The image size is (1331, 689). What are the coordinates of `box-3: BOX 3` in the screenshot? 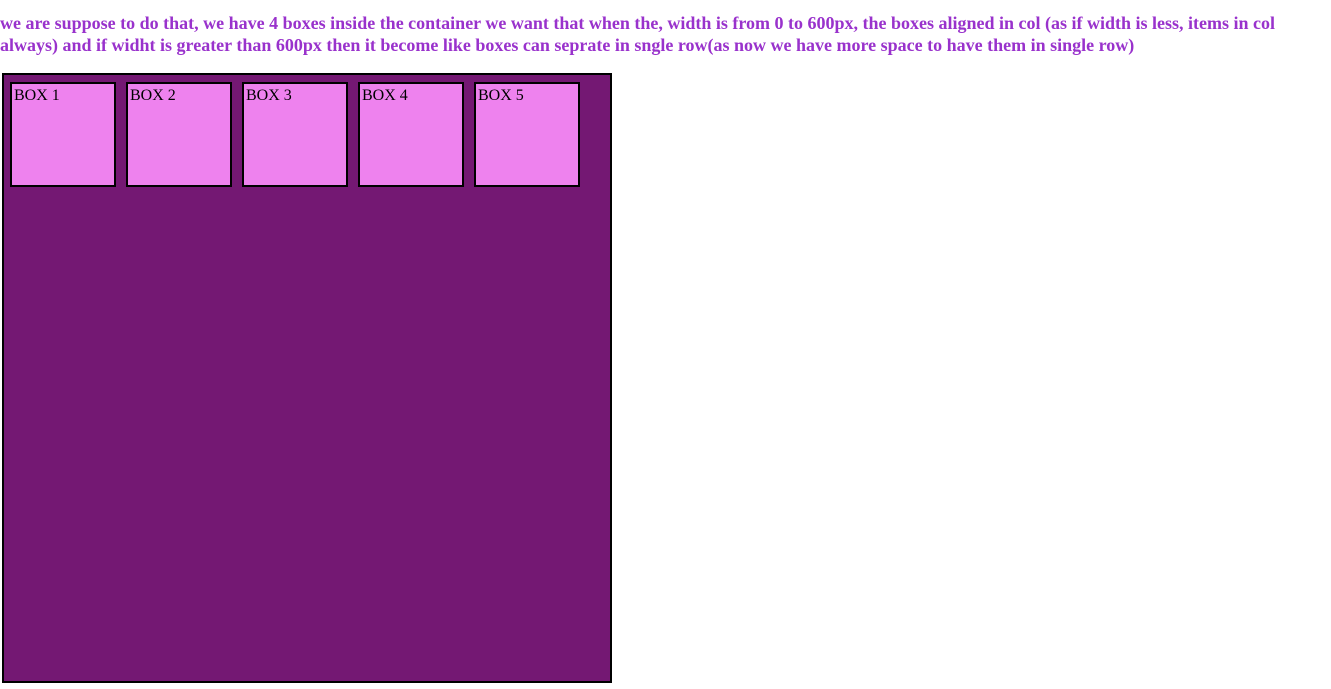 It's located at (295, 134).